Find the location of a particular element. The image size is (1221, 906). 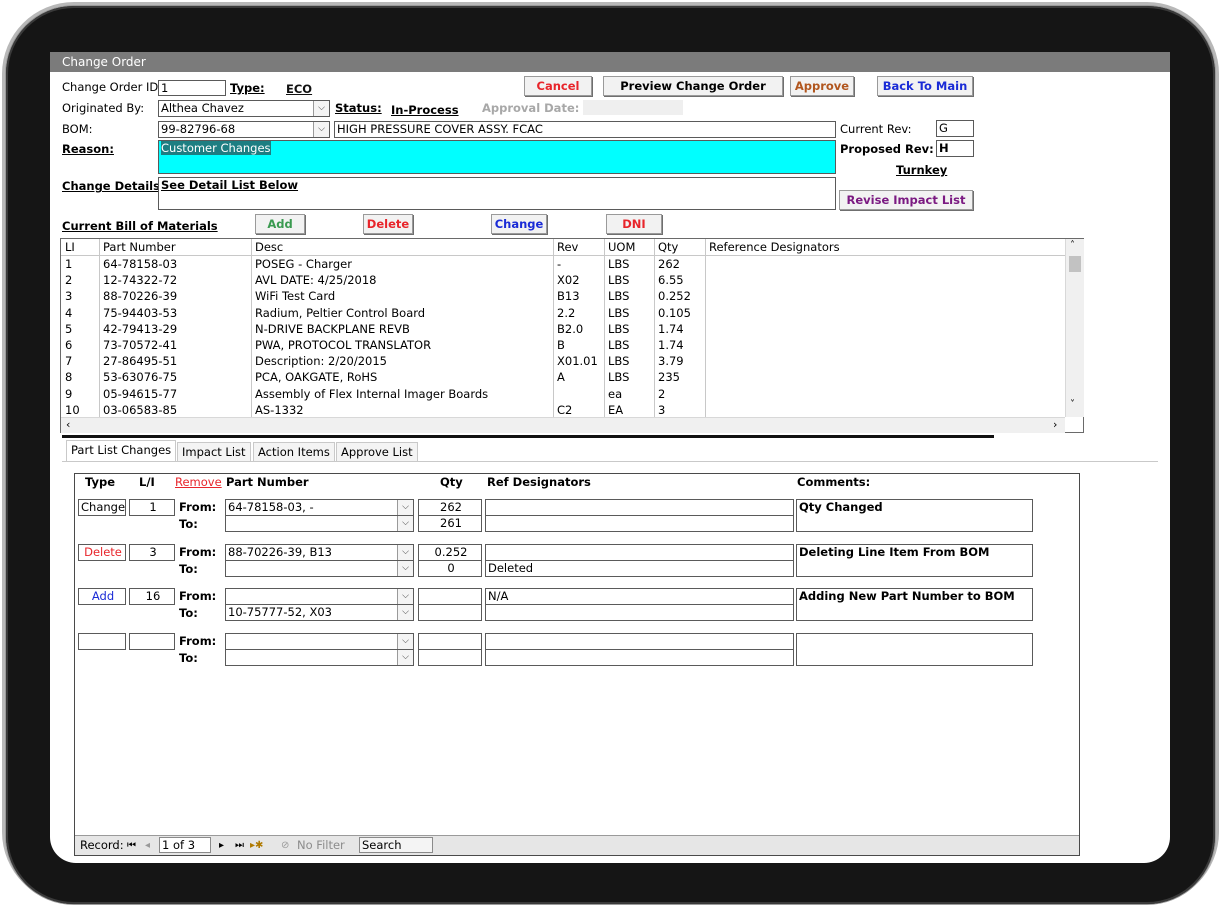

change-type-field: Change is located at coordinates (102, 507).